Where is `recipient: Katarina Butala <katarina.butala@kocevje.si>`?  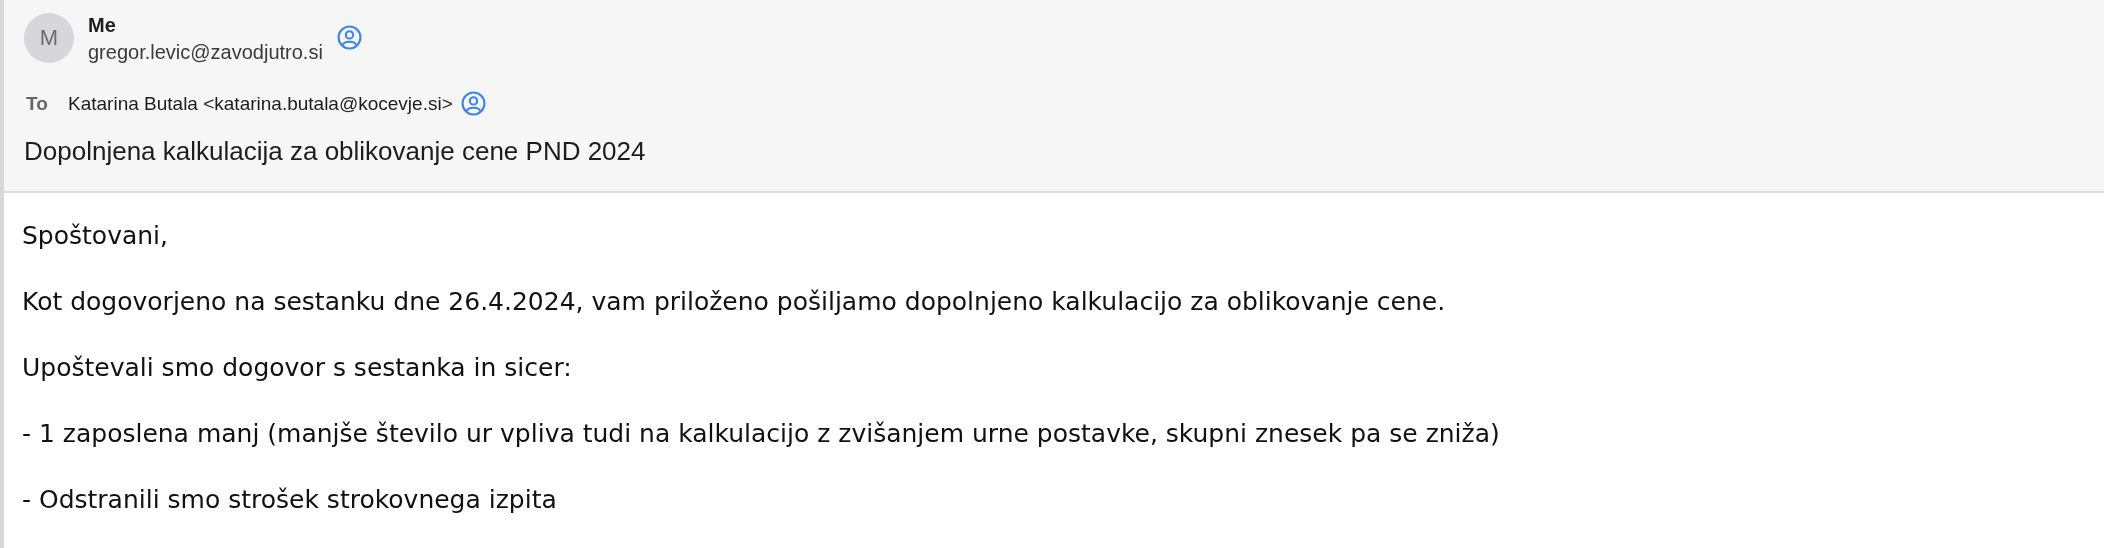
recipient: Katarina Butala <katarina.butala@kocevje.si> is located at coordinates (260, 103).